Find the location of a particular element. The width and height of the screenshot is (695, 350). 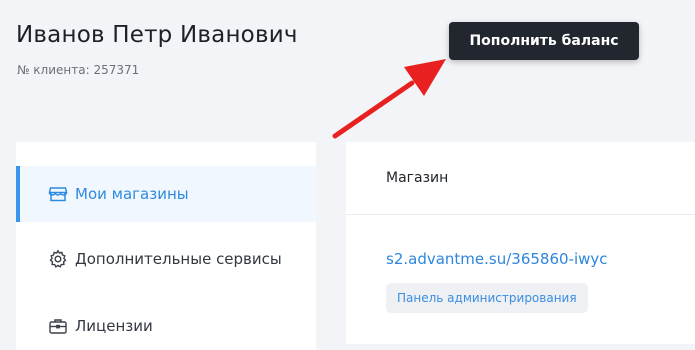

sidebar-item-label: Мои магазины is located at coordinates (132, 194).